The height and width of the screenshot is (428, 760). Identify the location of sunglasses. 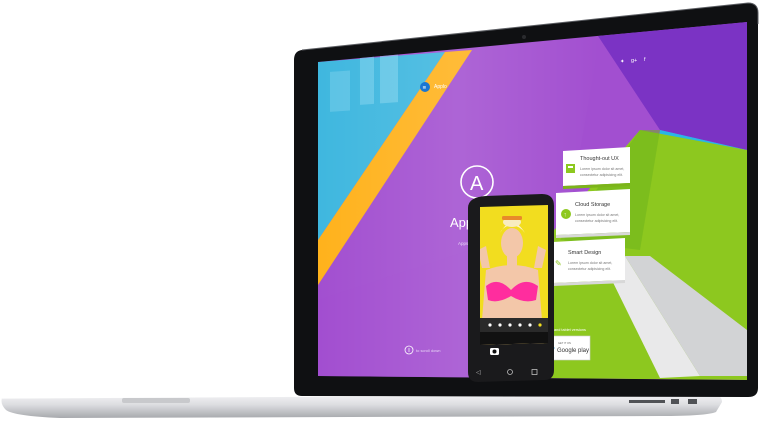
(512, 218).